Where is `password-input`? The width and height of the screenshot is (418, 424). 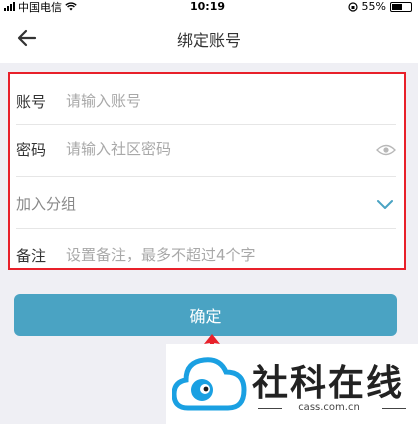
password-input is located at coordinates (216, 149).